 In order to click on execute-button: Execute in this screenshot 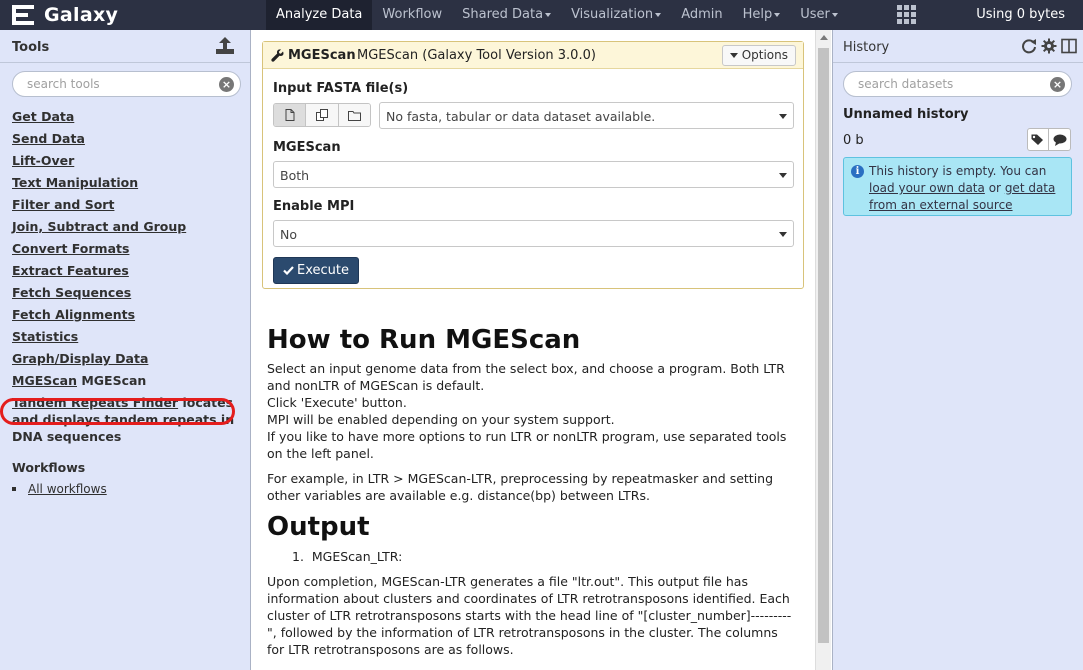, I will do `click(316, 270)`.